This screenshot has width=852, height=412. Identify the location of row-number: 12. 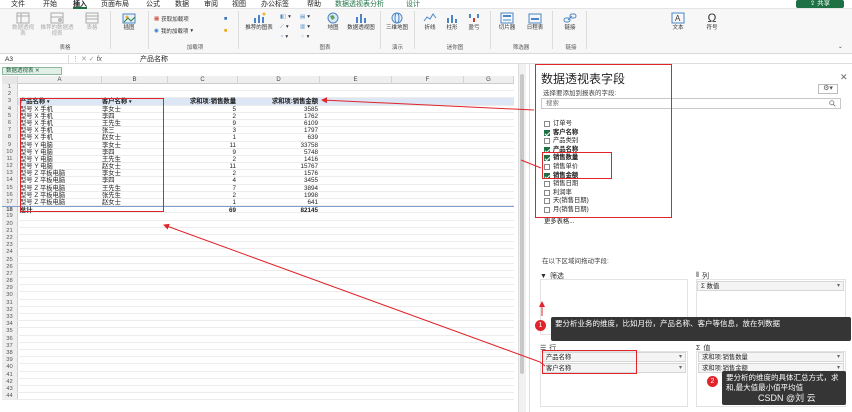
(10, 166).